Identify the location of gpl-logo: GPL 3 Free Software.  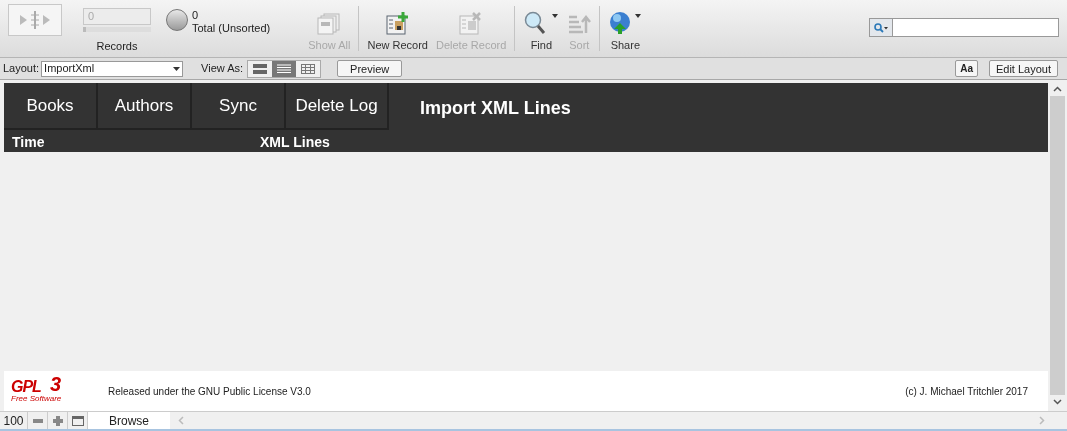
(36, 390).